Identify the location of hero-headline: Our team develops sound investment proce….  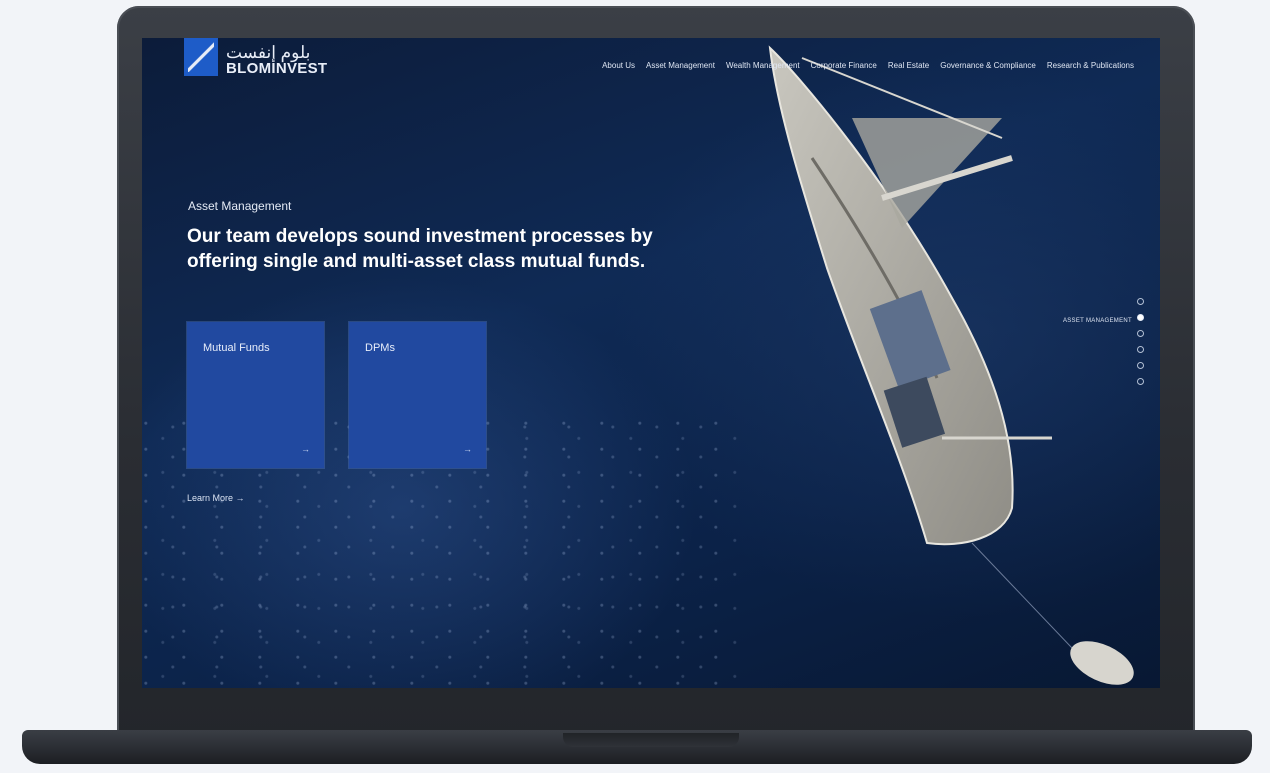
(420, 249).